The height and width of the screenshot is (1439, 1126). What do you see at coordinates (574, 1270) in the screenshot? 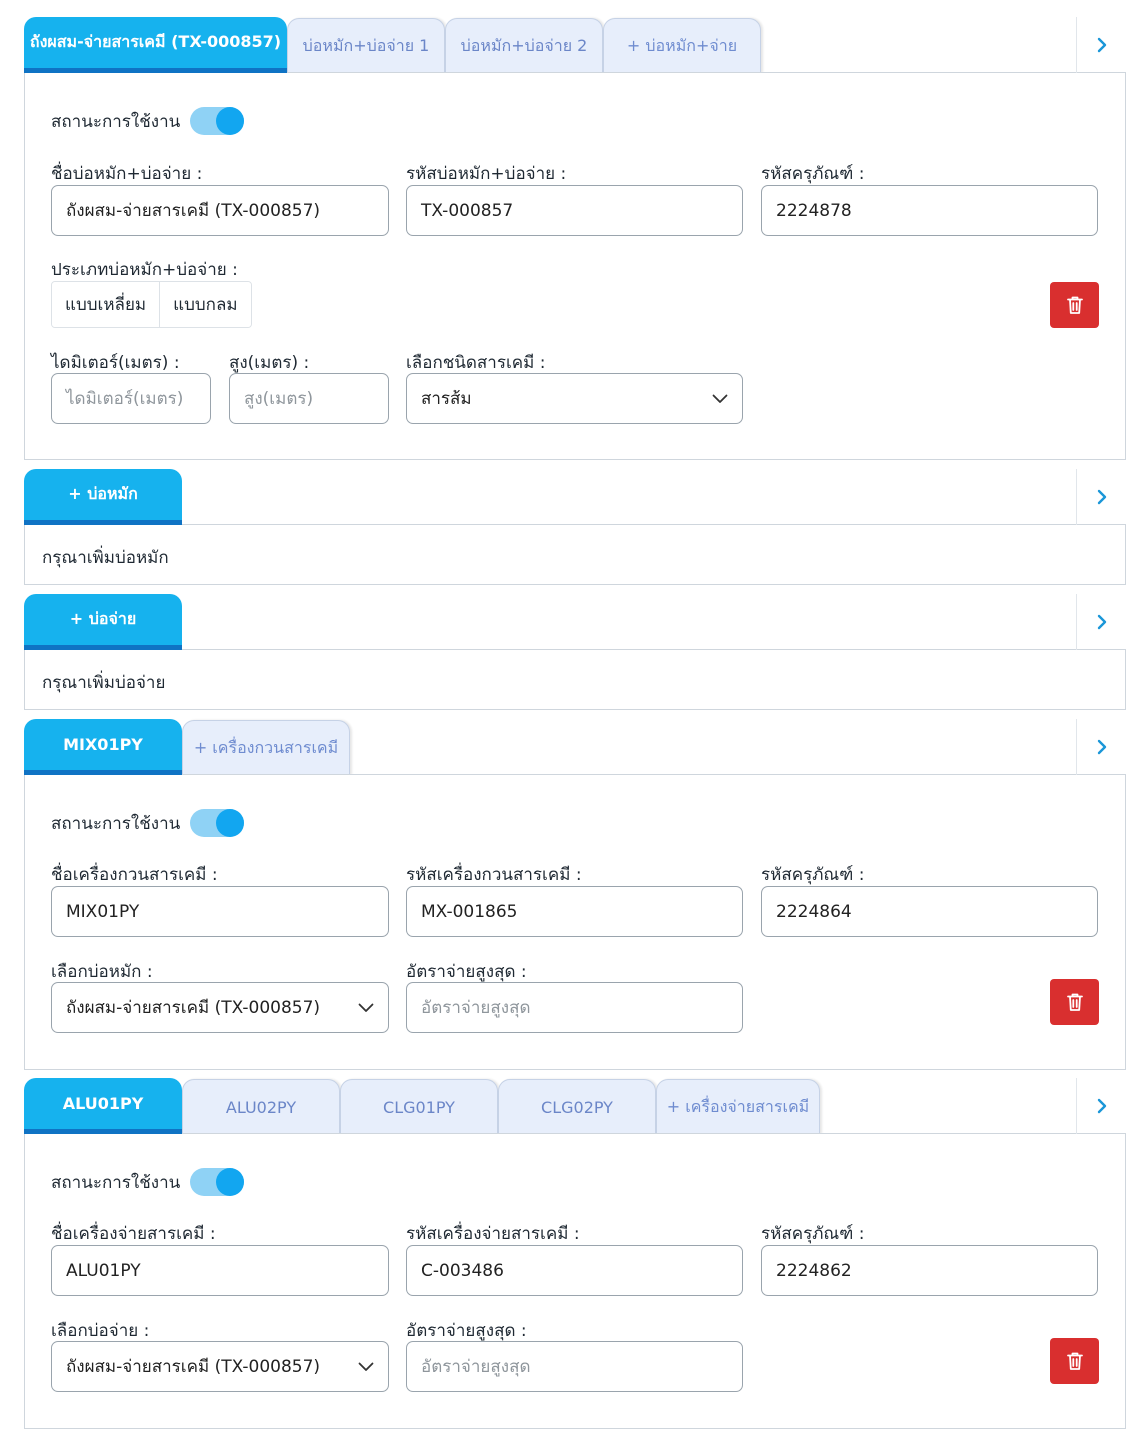
I see `doser-code-input: C-003486` at bounding box center [574, 1270].